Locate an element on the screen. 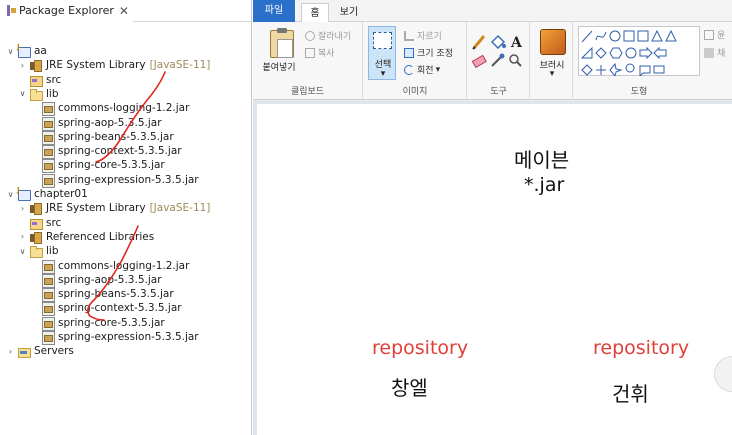 The image size is (732, 435). explorer-tab-bar: Package Explorer ✕ is located at coordinates (125, 11).